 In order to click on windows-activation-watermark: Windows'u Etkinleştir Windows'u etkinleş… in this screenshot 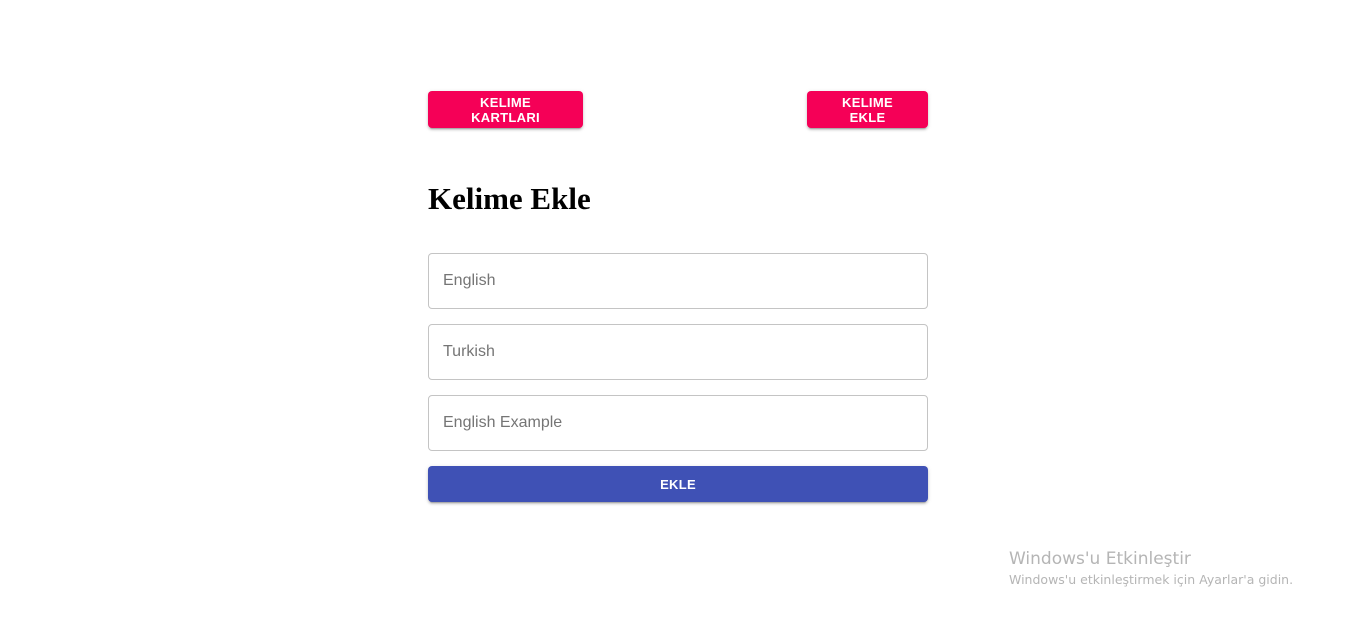, I will do `click(1151, 568)`.